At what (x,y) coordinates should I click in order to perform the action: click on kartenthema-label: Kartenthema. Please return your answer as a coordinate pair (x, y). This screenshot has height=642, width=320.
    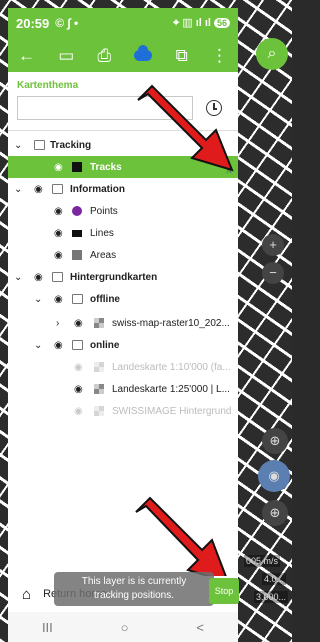
    Looking at the image, I should click on (48, 85).